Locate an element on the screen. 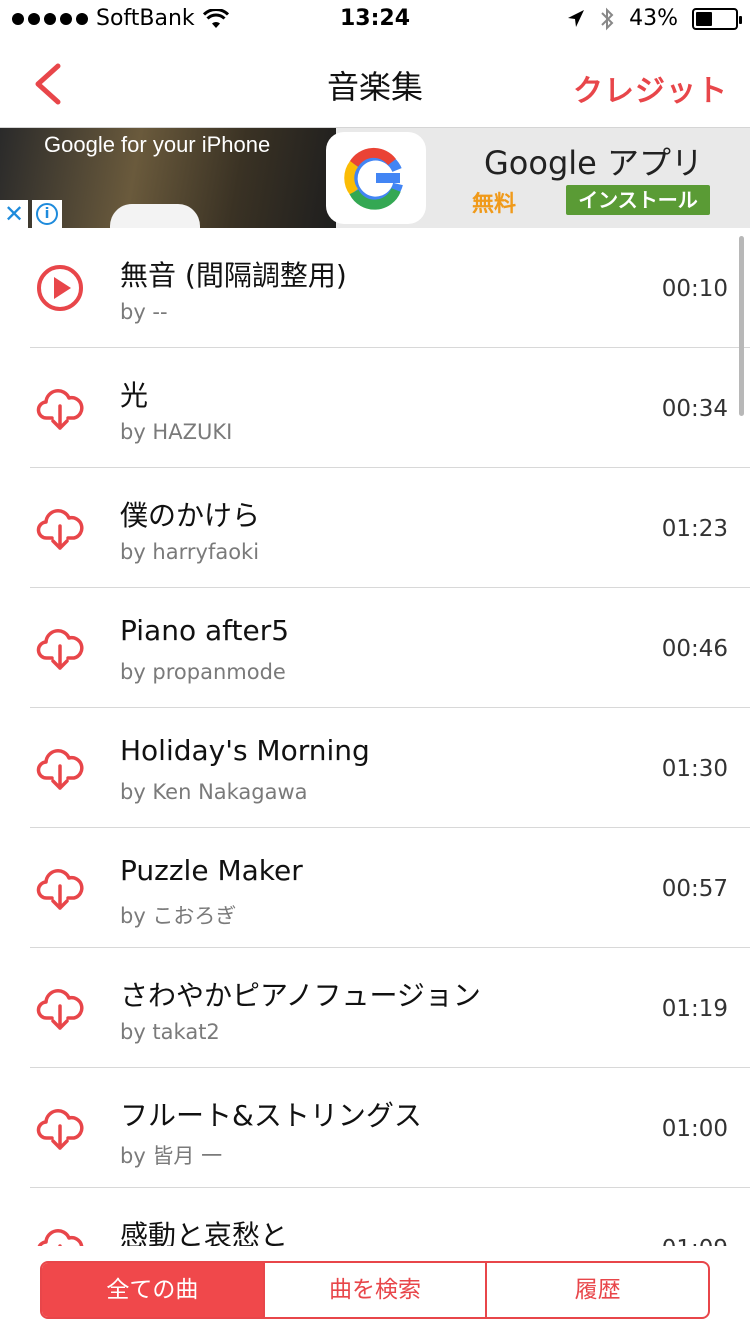 The image size is (750, 1334). track-title: Puzzle Maker is located at coordinates (211, 870).